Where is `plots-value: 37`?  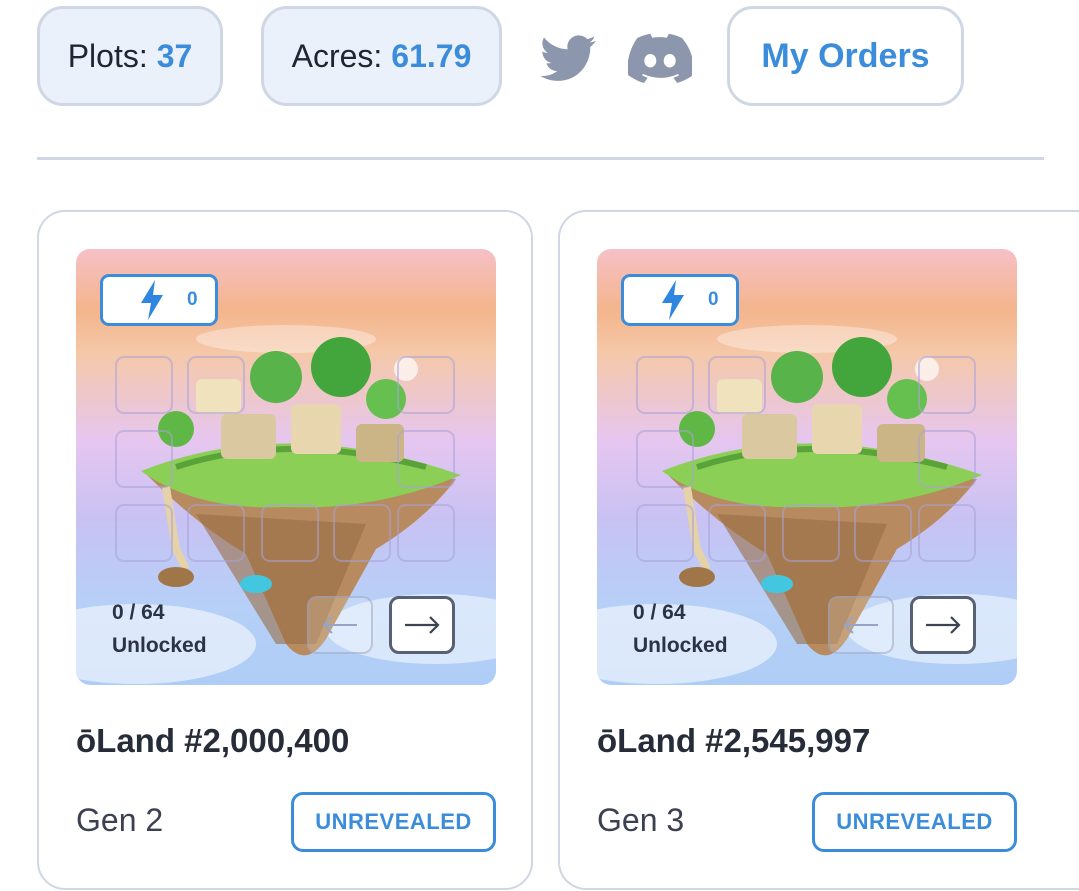 plots-value: 37 is located at coordinates (174, 55).